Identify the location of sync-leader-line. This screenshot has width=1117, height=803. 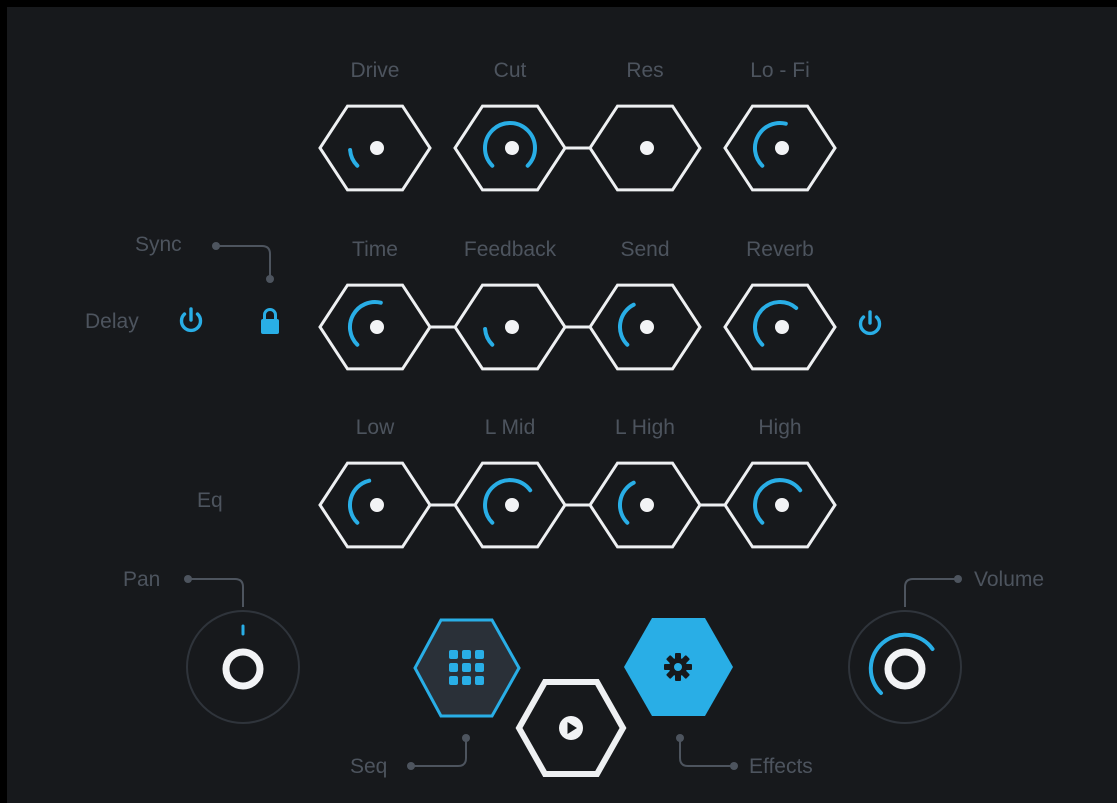
(243, 261).